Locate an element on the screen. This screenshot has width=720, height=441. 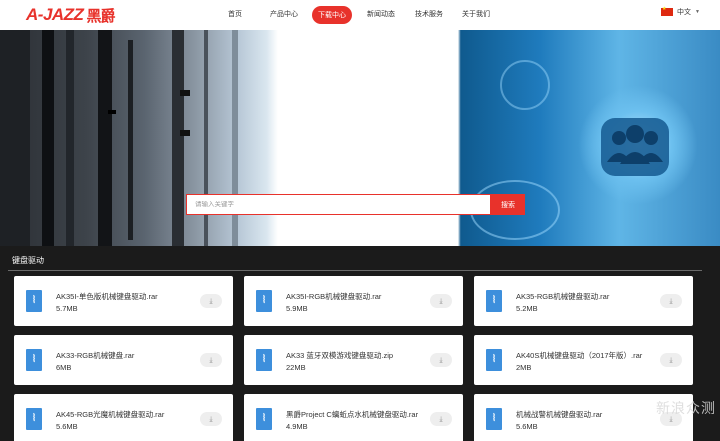
download-card: ⦚ AK35I-单色版机械键盘驱动.rar 5.7MB ⤓ is located at coordinates (123, 301).